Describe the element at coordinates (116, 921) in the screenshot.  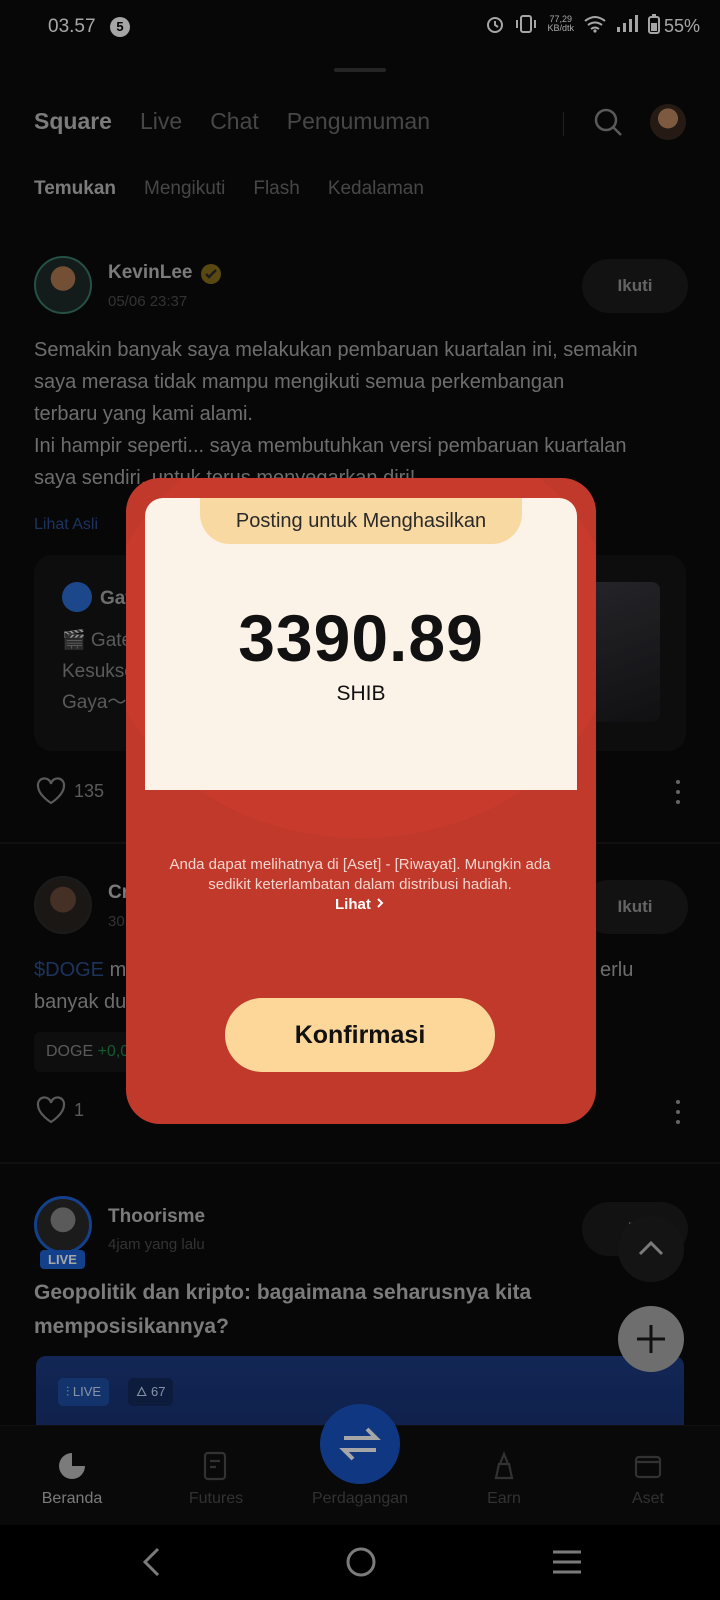
I see `post-date: 30` at that location.